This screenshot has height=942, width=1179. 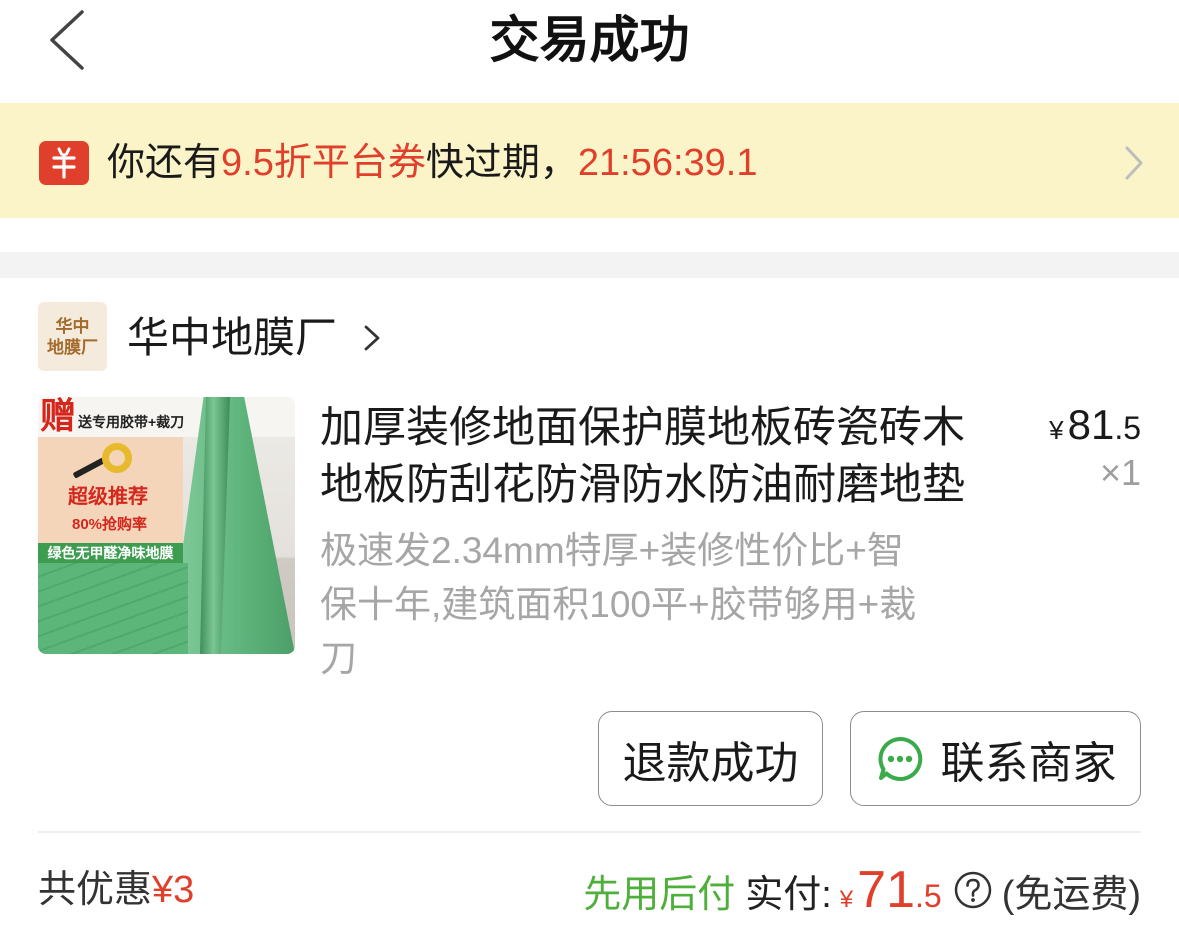 What do you see at coordinates (1127, 428) in the screenshot?
I see `price-decimal: .5` at bounding box center [1127, 428].